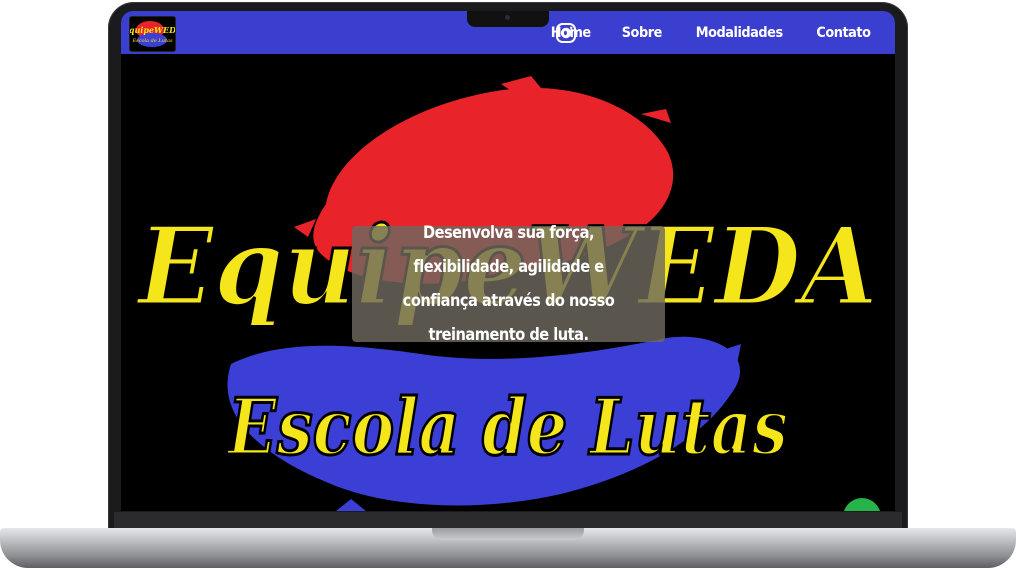 The height and width of the screenshot is (572, 1016). I want to click on camera-icon, so click(507, 17).